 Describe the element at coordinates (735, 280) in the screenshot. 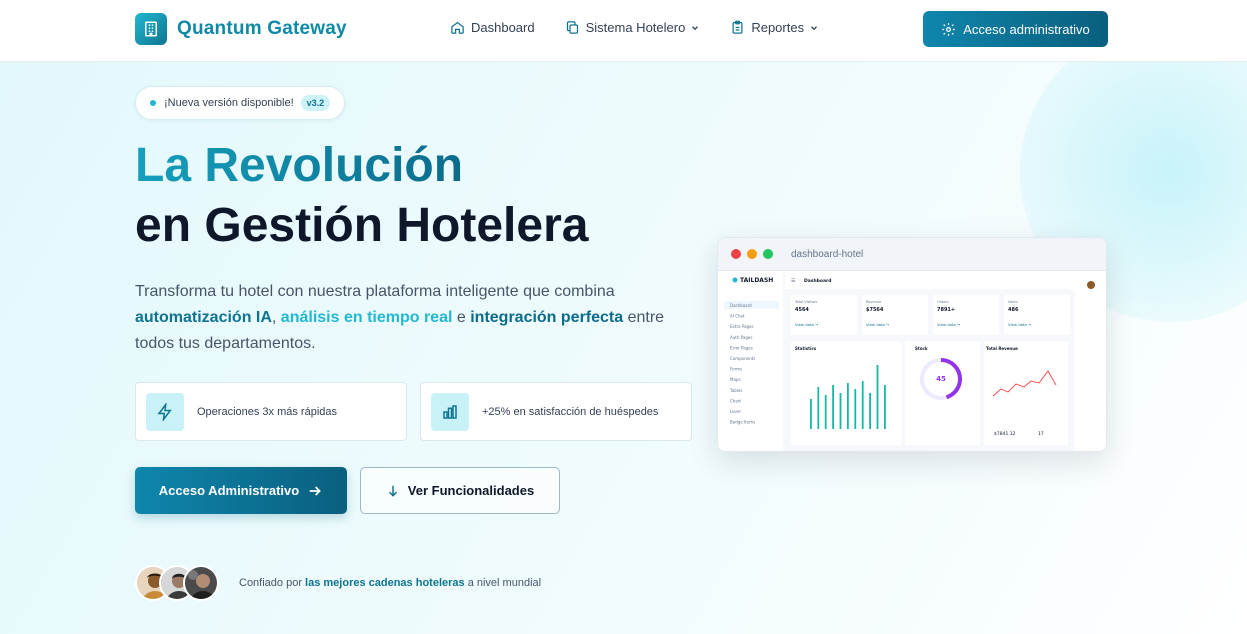

I see `app-logo-icon` at that location.